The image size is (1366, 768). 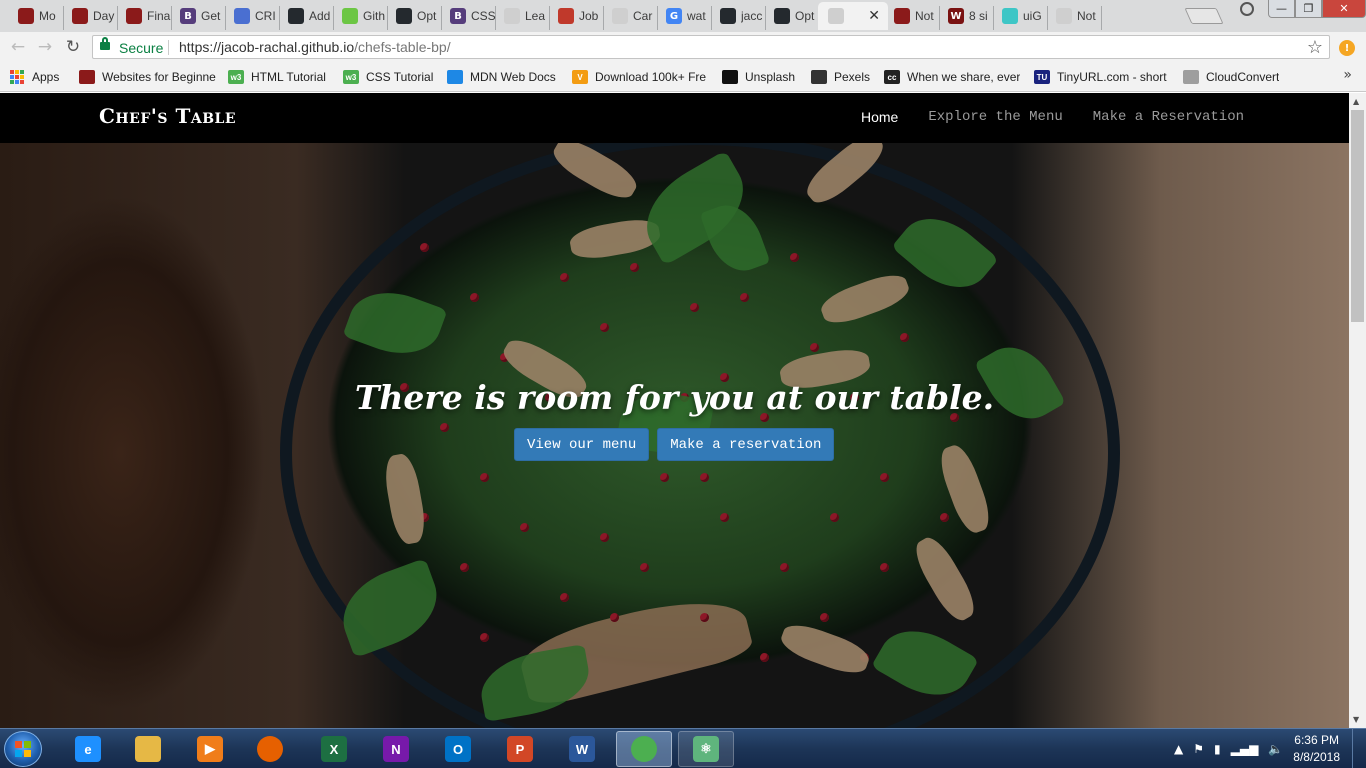 What do you see at coordinates (1356, 101) in the screenshot?
I see `scroll-up-icon: ▲` at bounding box center [1356, 101].